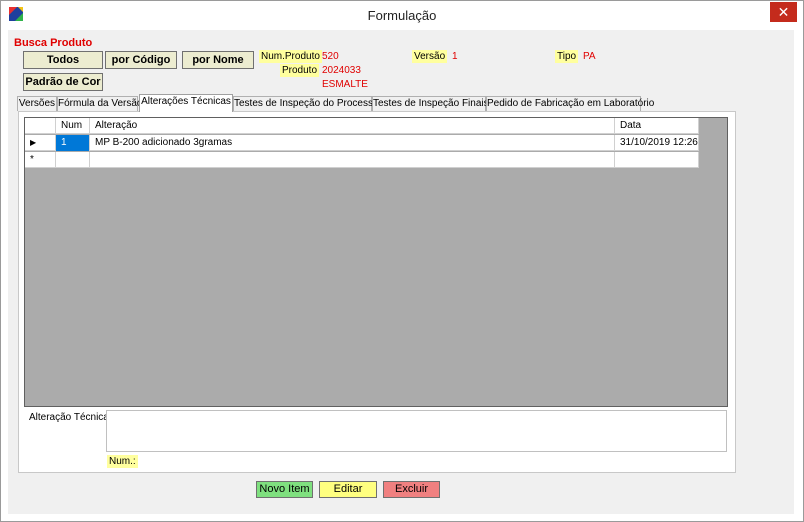 The height and width of the screenshot is (522, 804). Describe the element at coordinates (416, 431) in the screenshot. I see `alteracao-tecnica-textarea` at that location.